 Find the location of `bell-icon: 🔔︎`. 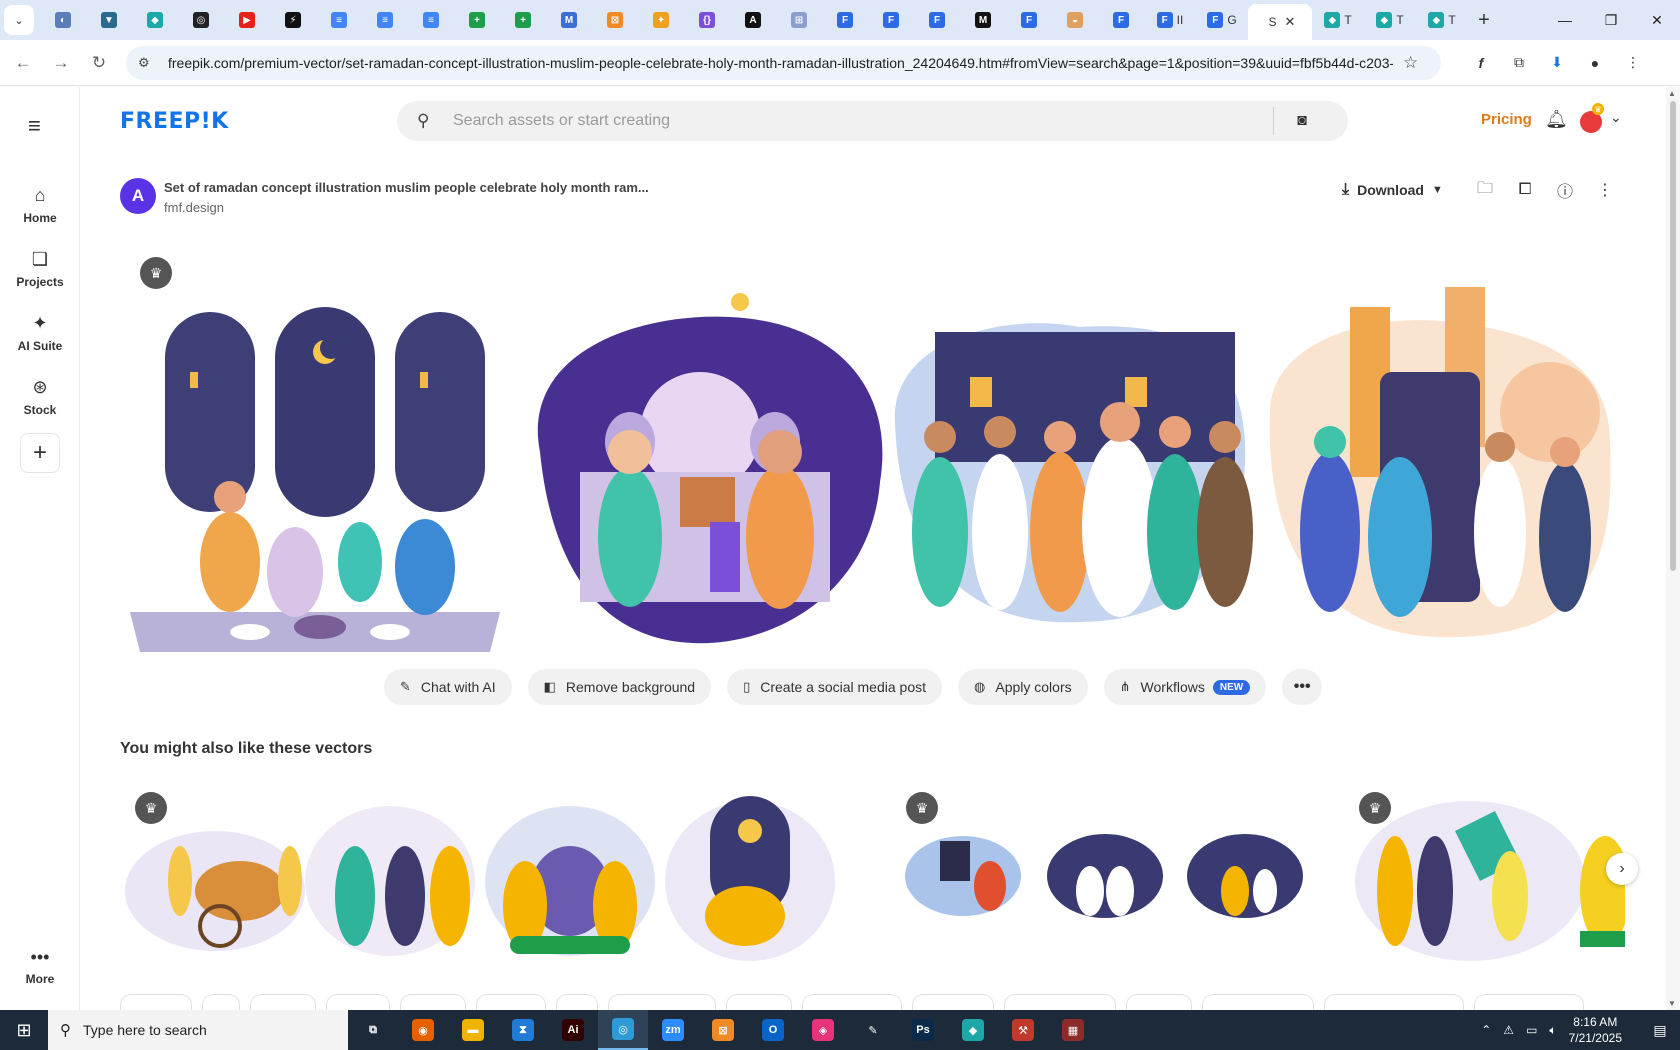

bell-icon: 🔔︎ is located at coordinates (1556, 119).